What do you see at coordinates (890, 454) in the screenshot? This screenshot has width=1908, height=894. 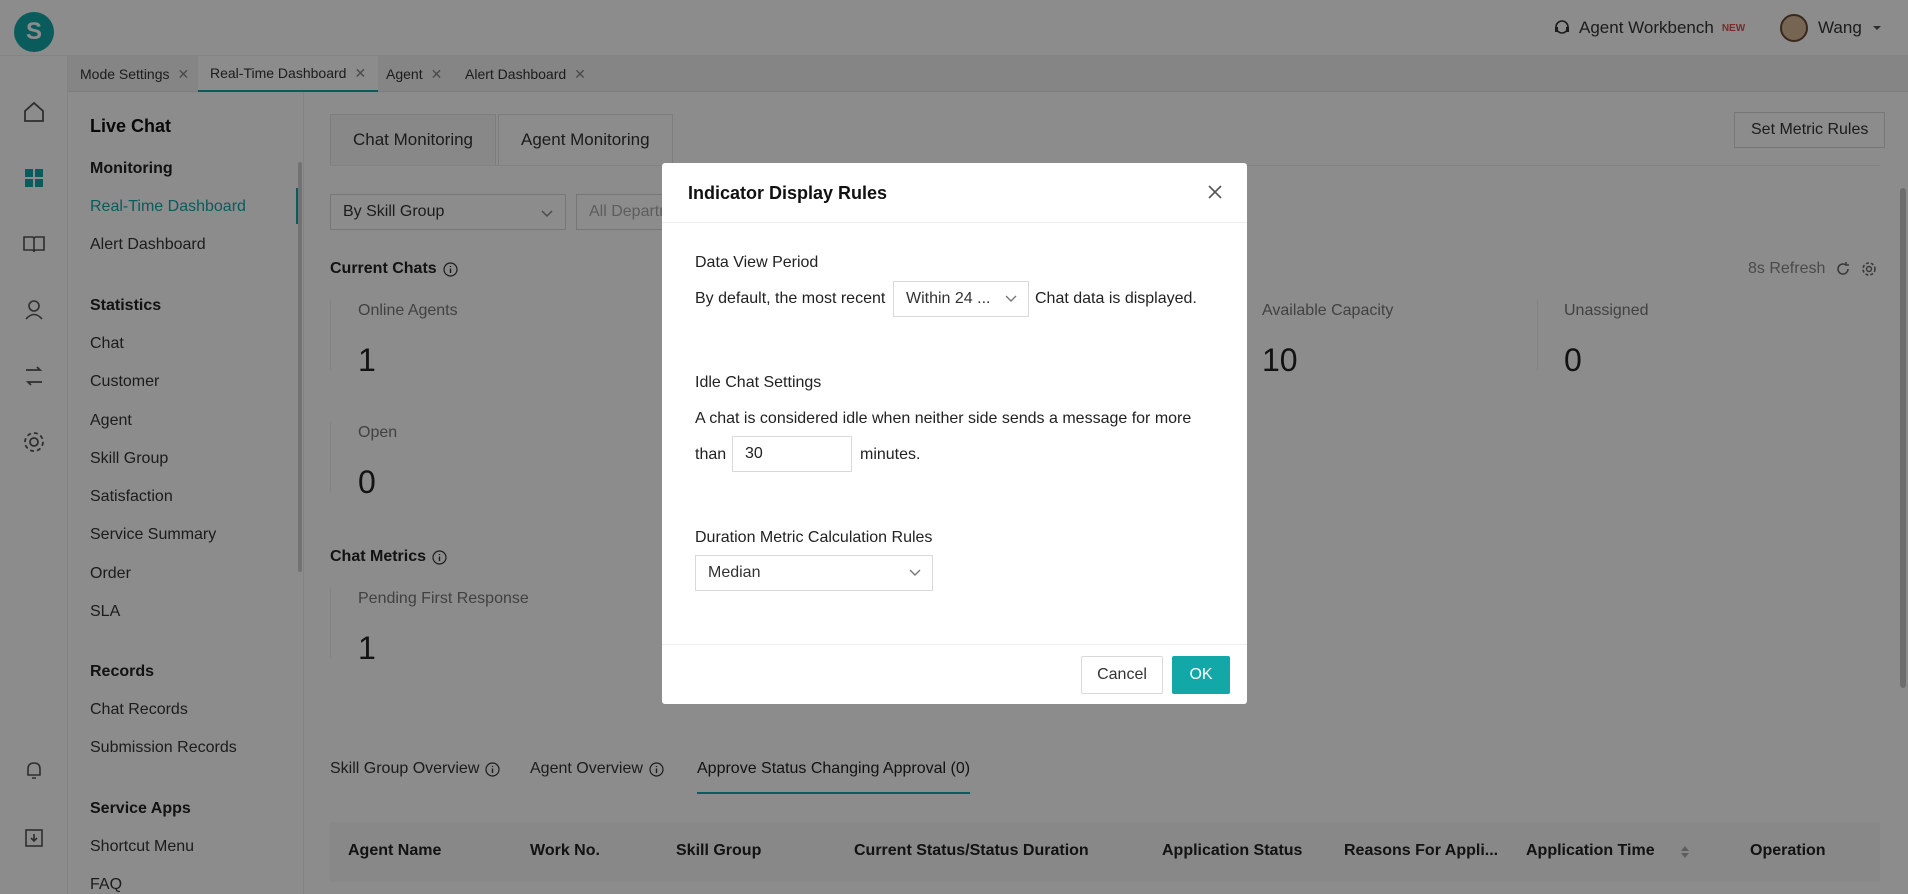 I see `minutes-text: minutes.` at bounding box center [890, 454].